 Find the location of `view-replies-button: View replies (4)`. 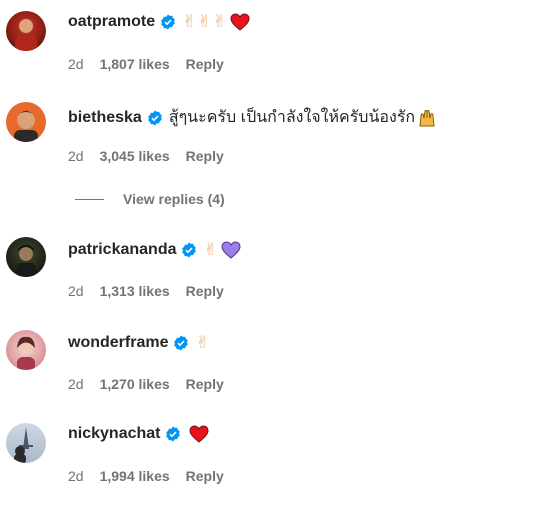

view-replies-button: View replies (4) is located at coordinates (174, 199).